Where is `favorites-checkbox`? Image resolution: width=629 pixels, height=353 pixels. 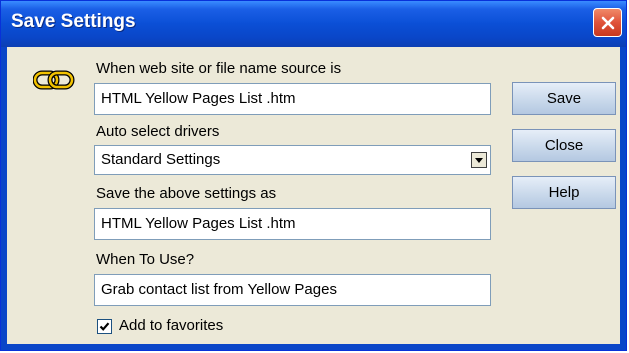
favorites-checkbox is located at coordinates (104, 326).